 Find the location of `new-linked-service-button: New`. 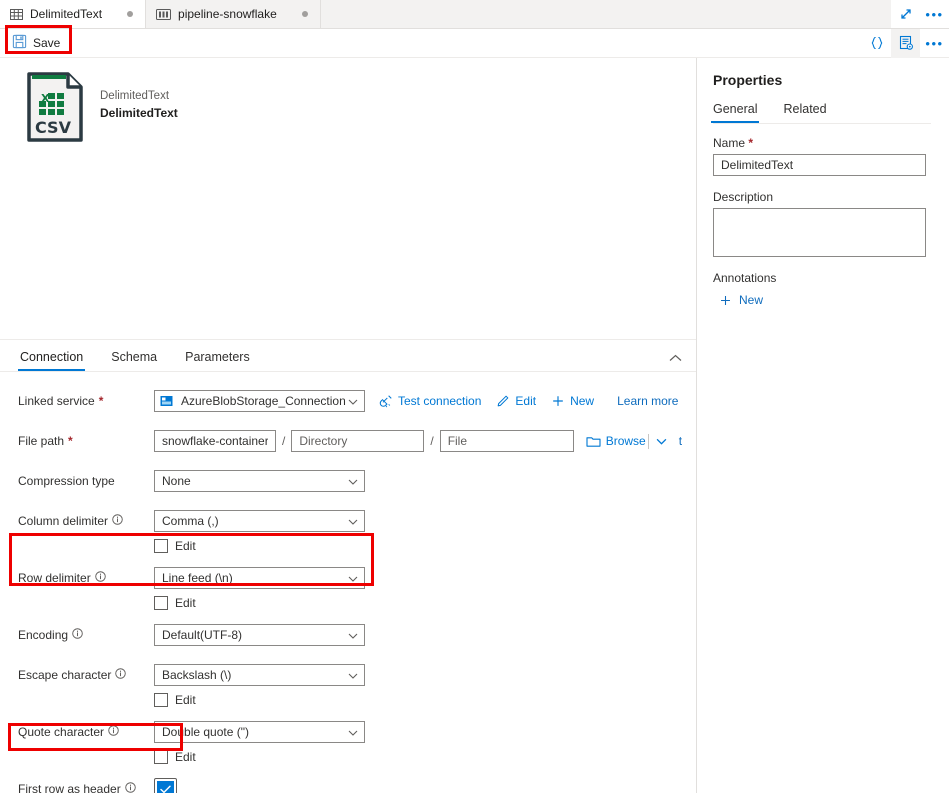

new-linked-service-button: New is located at coordinates (577, 401).